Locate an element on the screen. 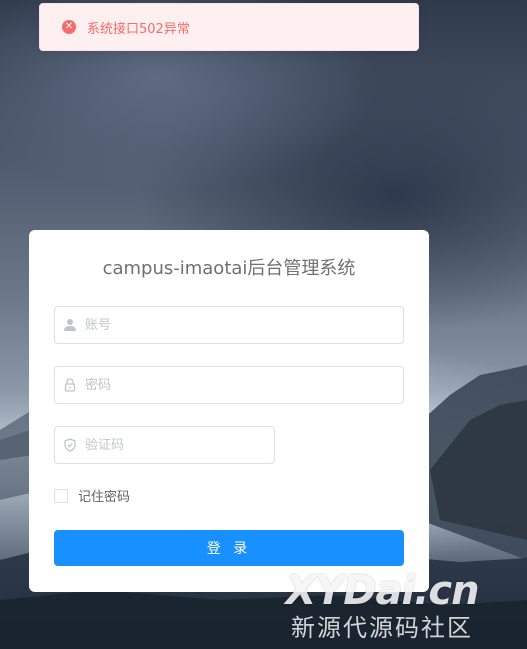 The image size is (527, 649). login-button: 登 录 is located at coordinates (229, 548).